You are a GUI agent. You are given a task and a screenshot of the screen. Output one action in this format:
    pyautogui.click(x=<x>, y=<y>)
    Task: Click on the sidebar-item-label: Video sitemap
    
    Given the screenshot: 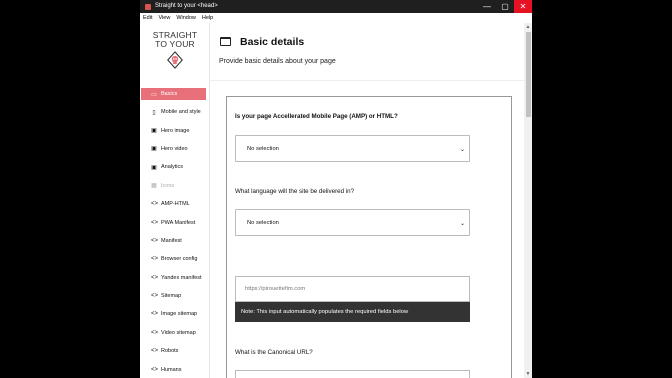 What is the action you would take?
    pyautogui.click(x=178, y=332)
    